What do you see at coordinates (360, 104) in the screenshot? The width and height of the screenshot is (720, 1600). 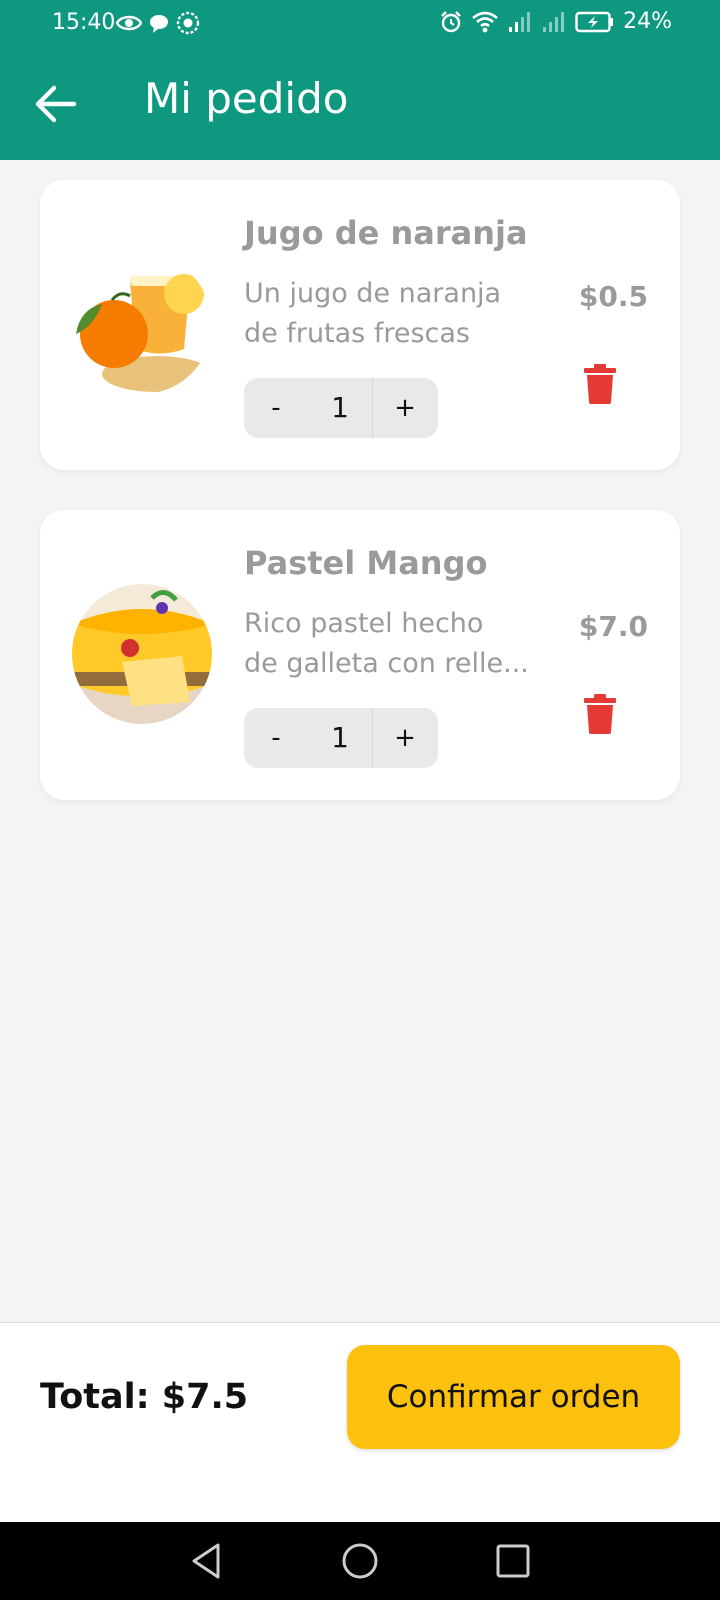 I see `app-bar: Mi pedido` at bounding box center [360, 104].